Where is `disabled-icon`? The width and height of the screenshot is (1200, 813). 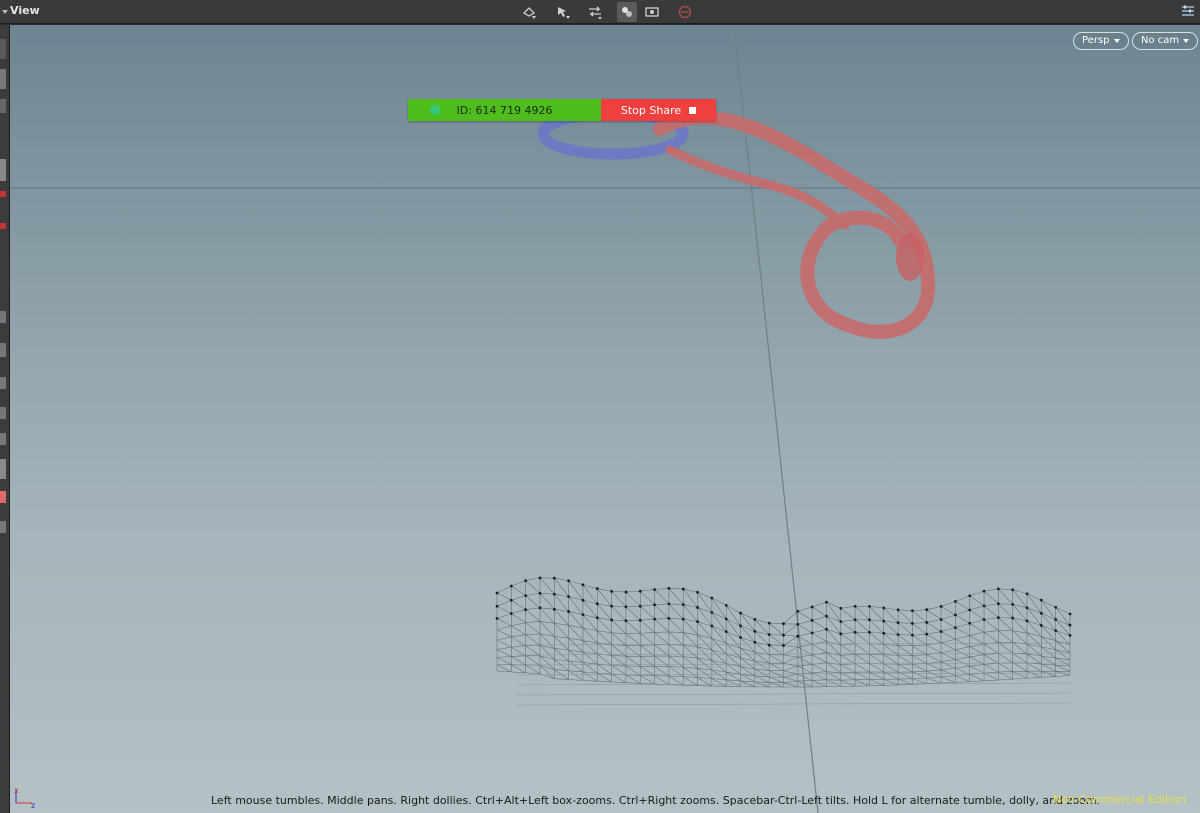 disabled-icon is located at coordinates (685, 12).